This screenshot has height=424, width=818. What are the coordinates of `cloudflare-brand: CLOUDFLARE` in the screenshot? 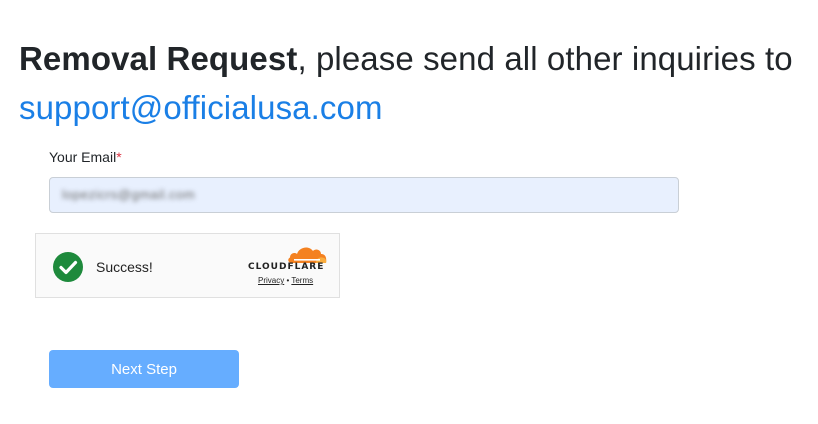 It's located at (286, 267).